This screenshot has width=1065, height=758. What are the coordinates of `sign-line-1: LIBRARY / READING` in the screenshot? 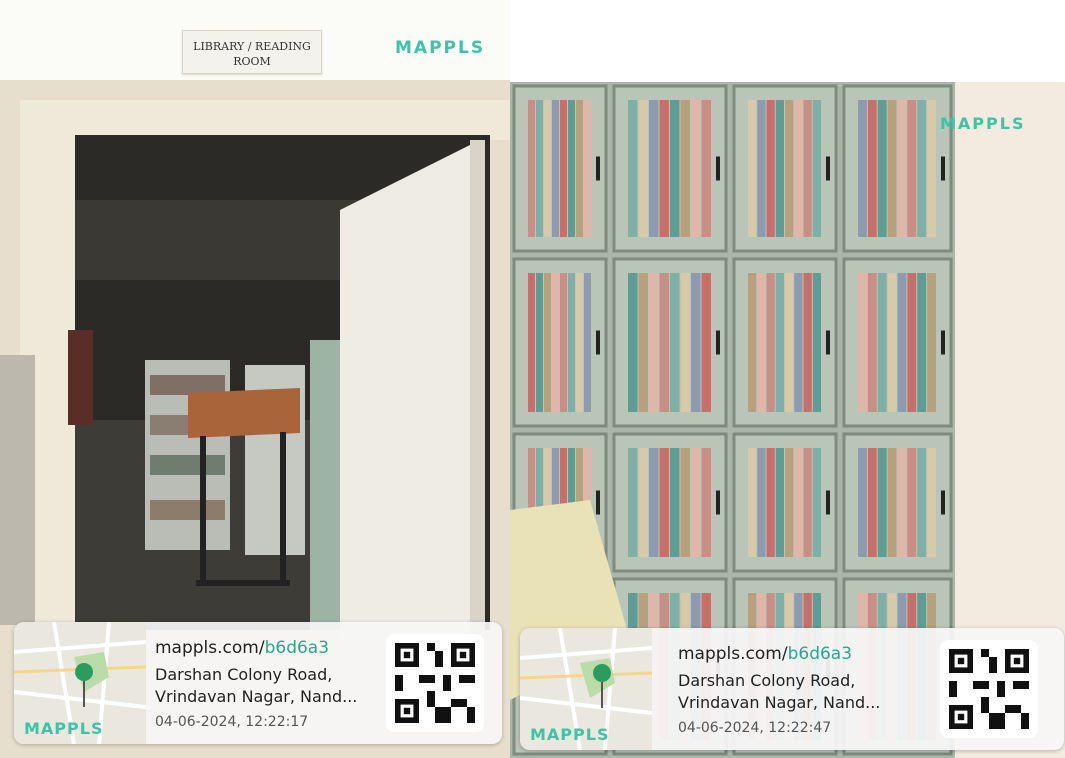 It's located at (252, 46).